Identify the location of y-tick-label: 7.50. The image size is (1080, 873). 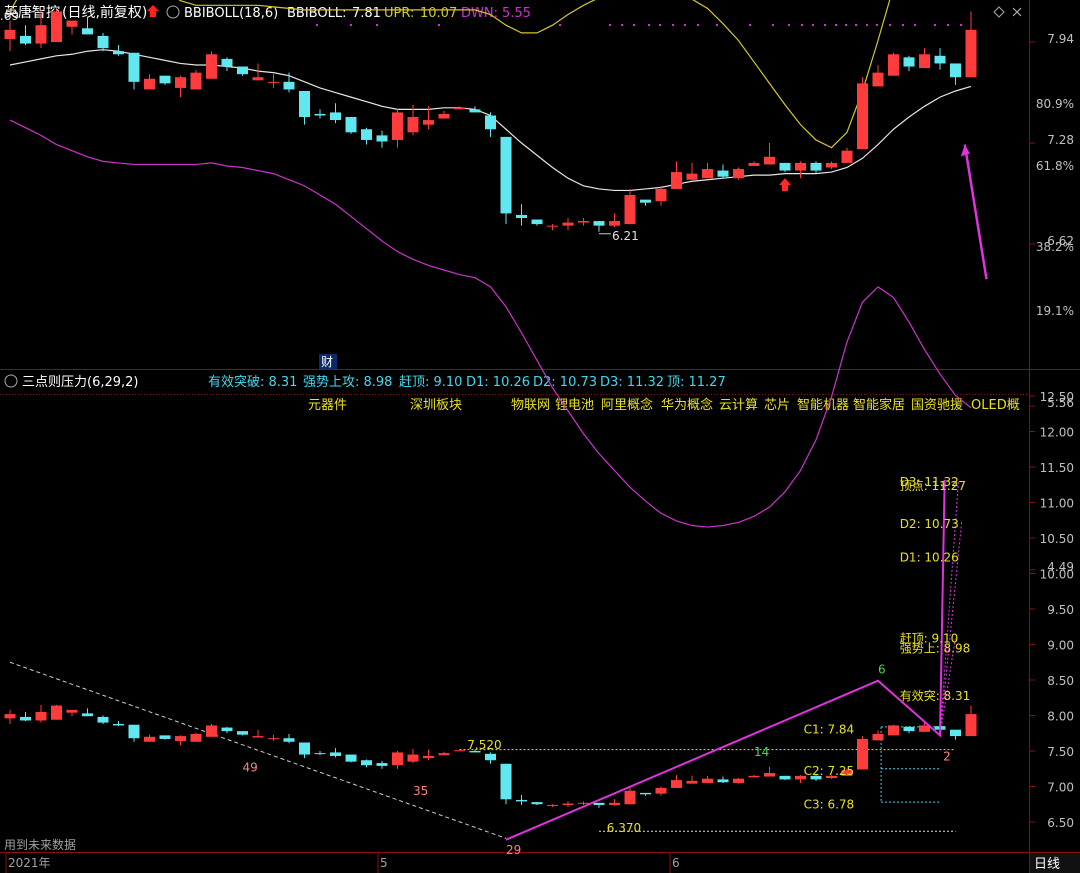
(1060, 752).